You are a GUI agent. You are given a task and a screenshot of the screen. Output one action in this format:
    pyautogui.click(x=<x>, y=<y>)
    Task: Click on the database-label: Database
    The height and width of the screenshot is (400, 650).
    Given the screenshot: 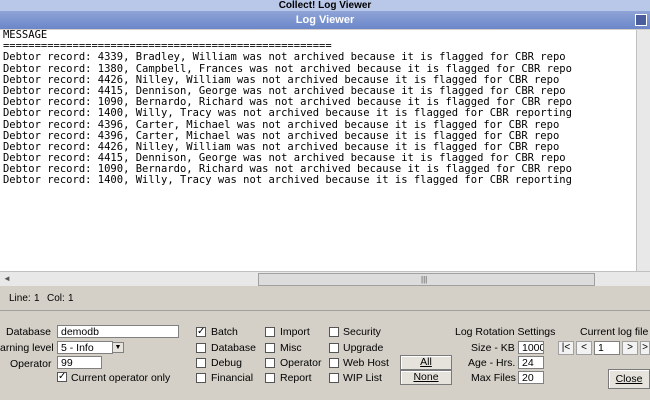 What is the action you would take?
    pyautogui.click(x=28, y=332)
    